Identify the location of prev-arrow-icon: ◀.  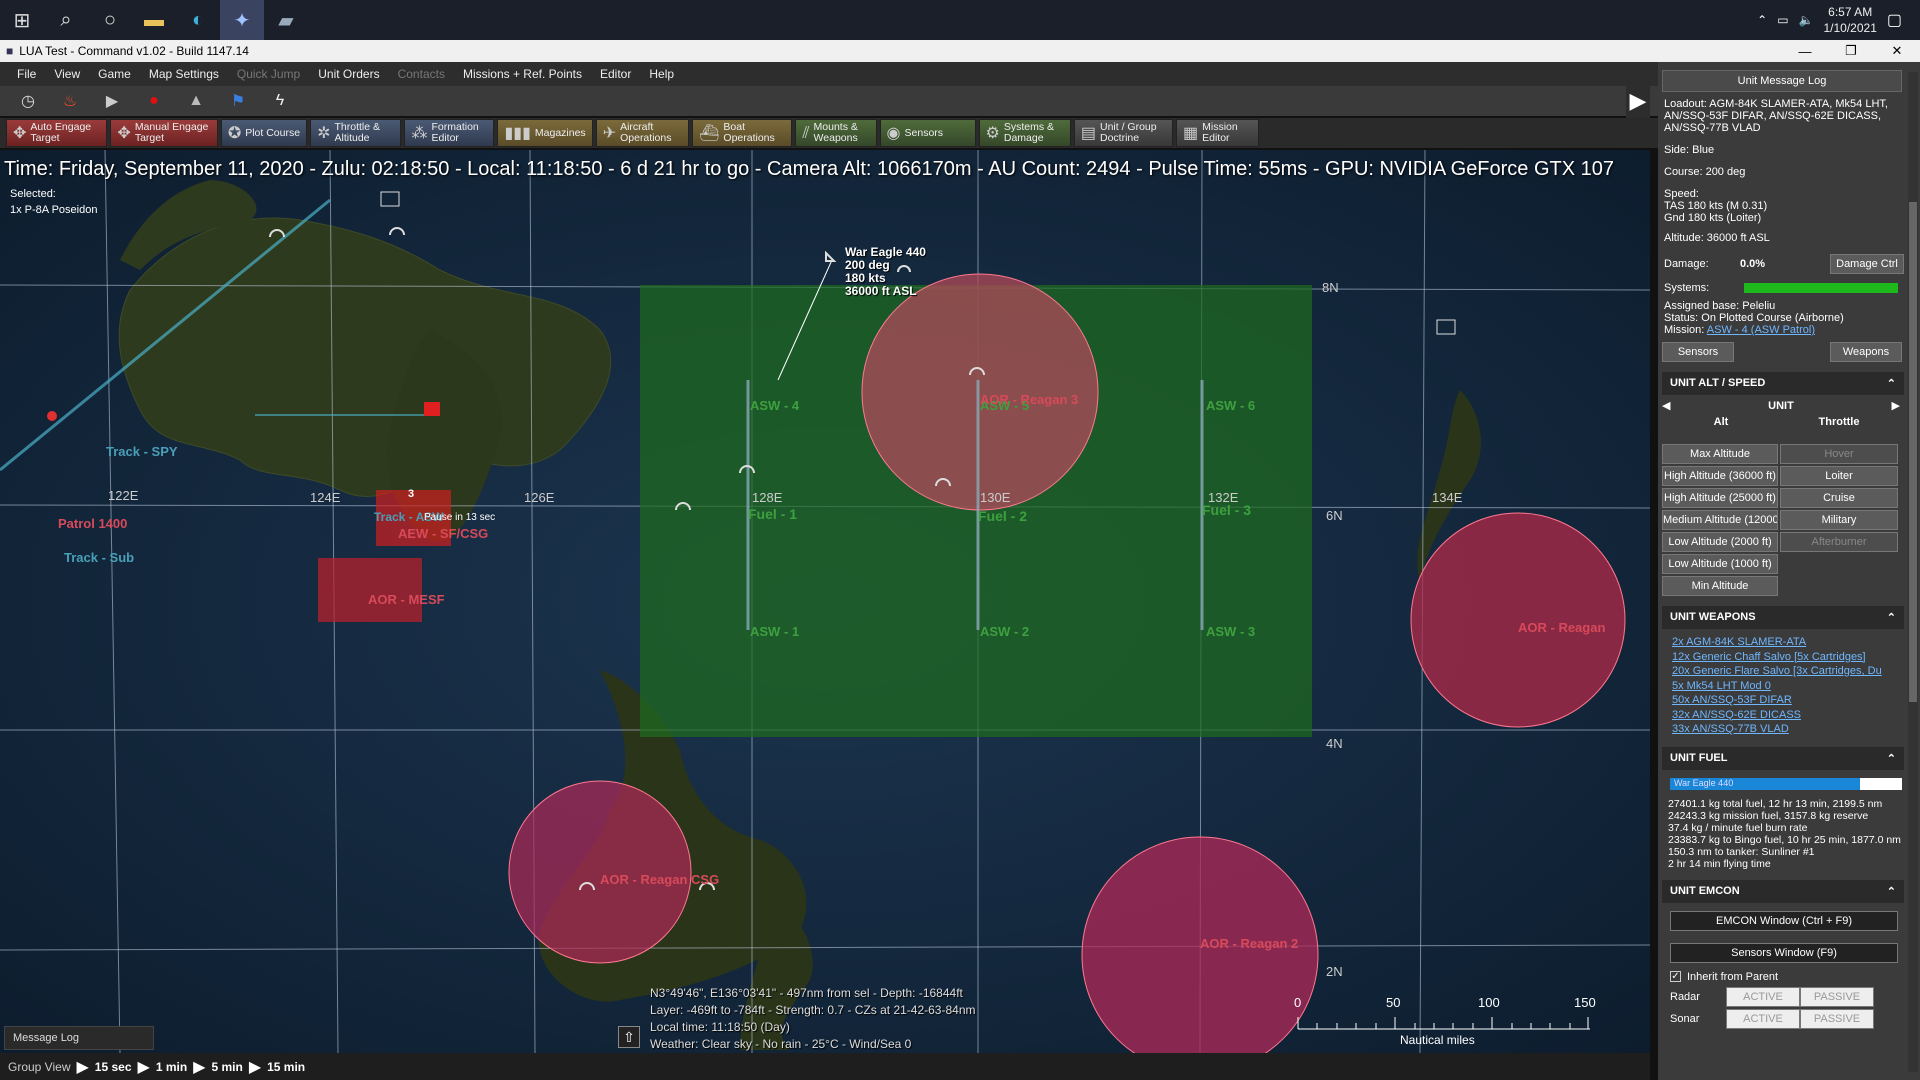
(1666, 405).